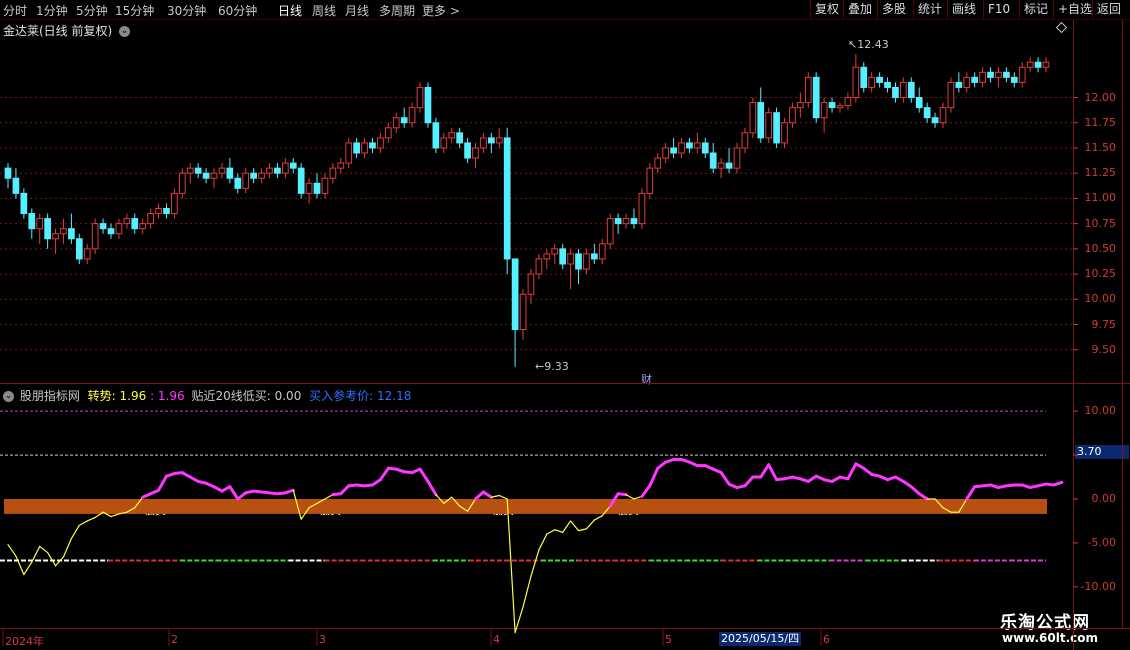  Describe the element at coordinates (155, 510) in the screenshot. I see `low-buy-label: 低买` at that location.